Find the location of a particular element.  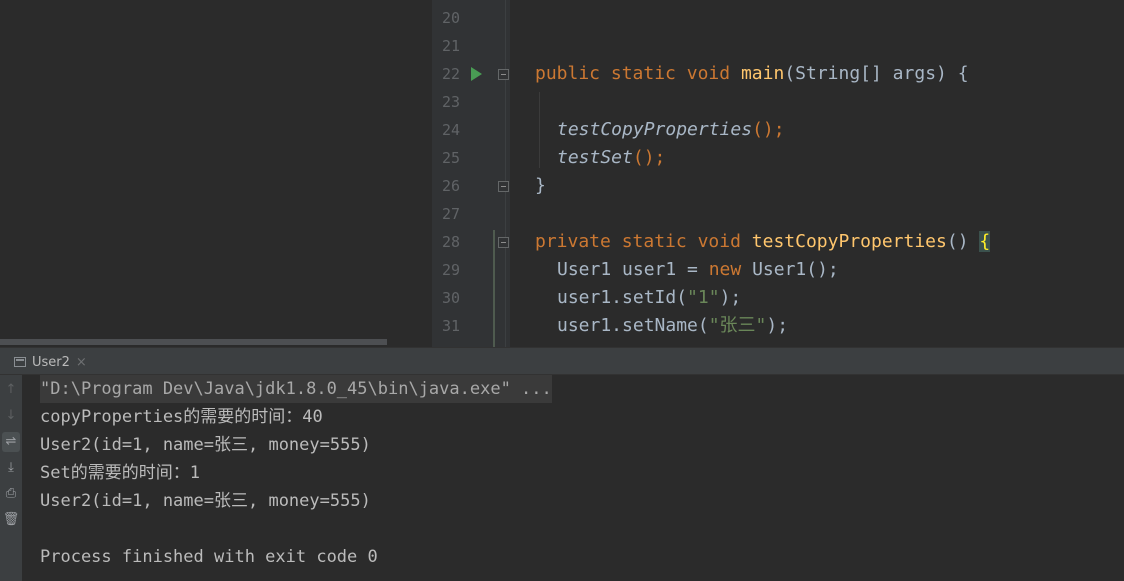

code-text: User1 user1 = is located at coordinates (633, 269).